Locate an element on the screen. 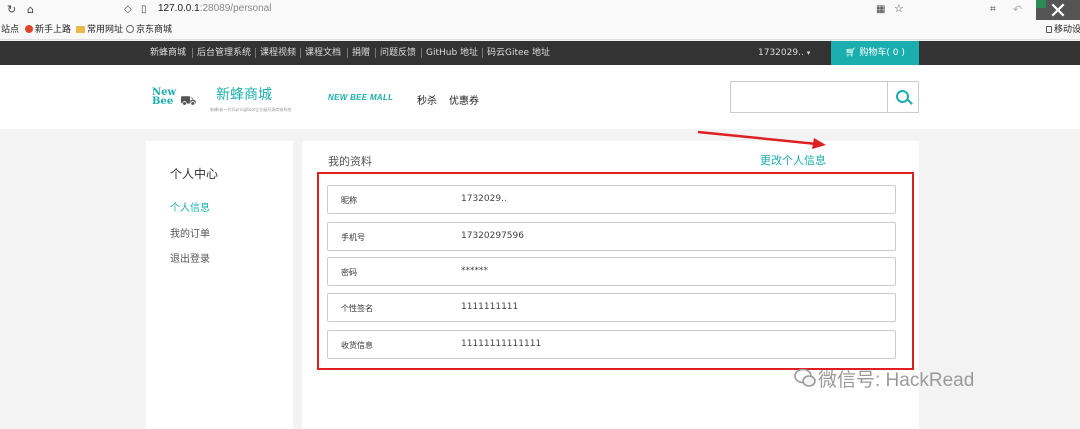 This screenshot has width=1080, height=429. page-icon: ▯ is located at coordinates (144, 9).